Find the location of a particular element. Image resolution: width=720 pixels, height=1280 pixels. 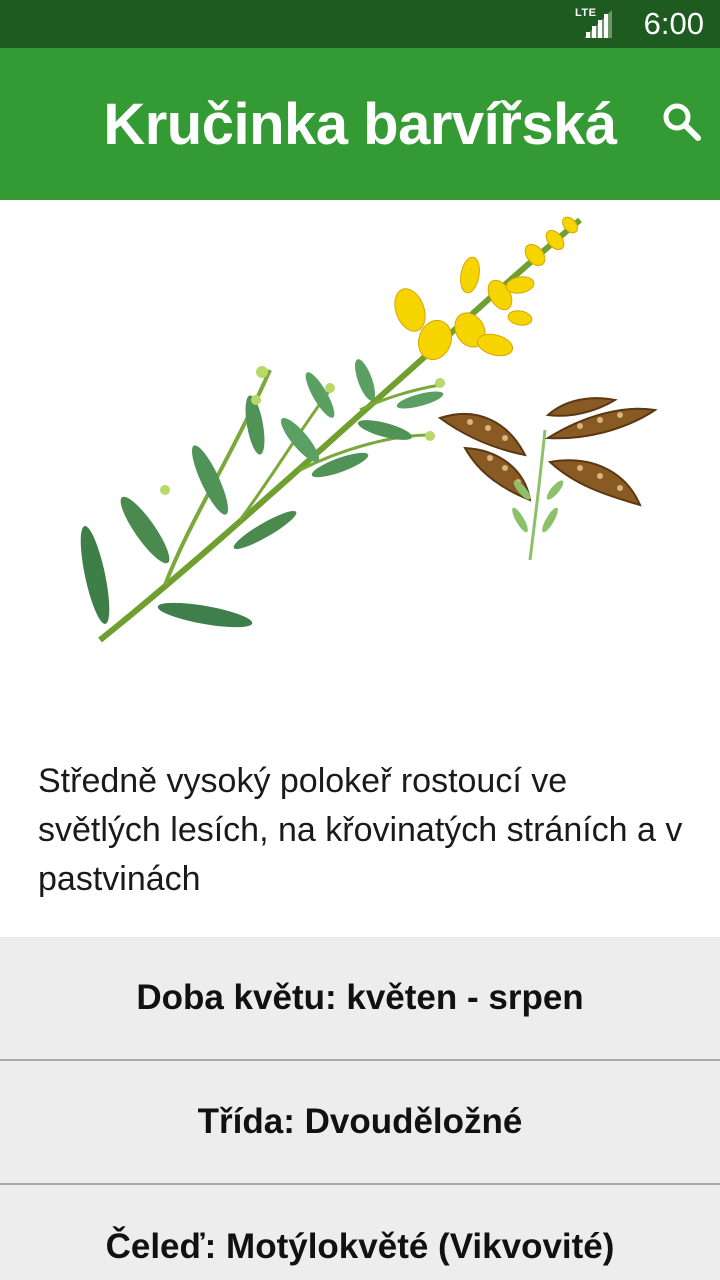

search-icon is located at coordinates (682, 122).